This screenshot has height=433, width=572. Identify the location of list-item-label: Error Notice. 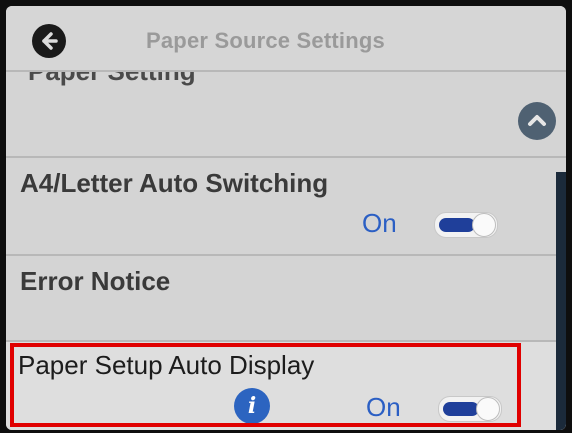
(95, 281).